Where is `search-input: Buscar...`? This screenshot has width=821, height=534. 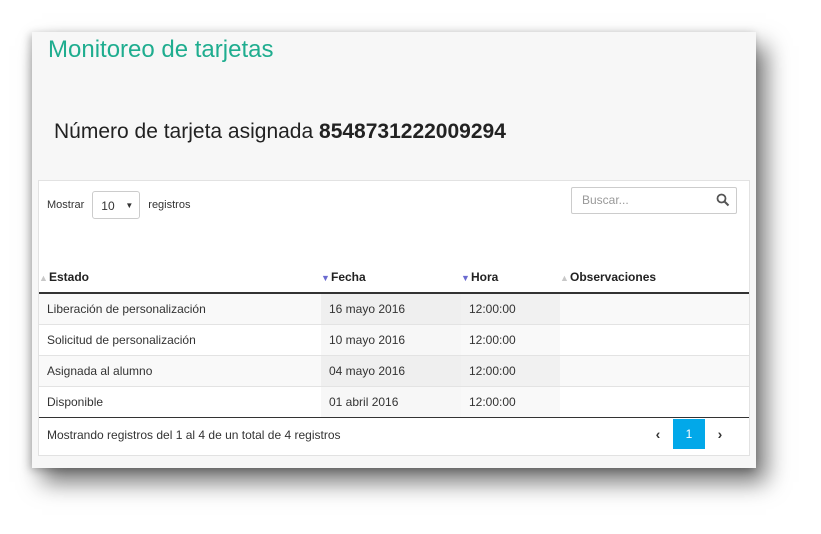
search-input: Buscar... is located at coordinates (654, 200).